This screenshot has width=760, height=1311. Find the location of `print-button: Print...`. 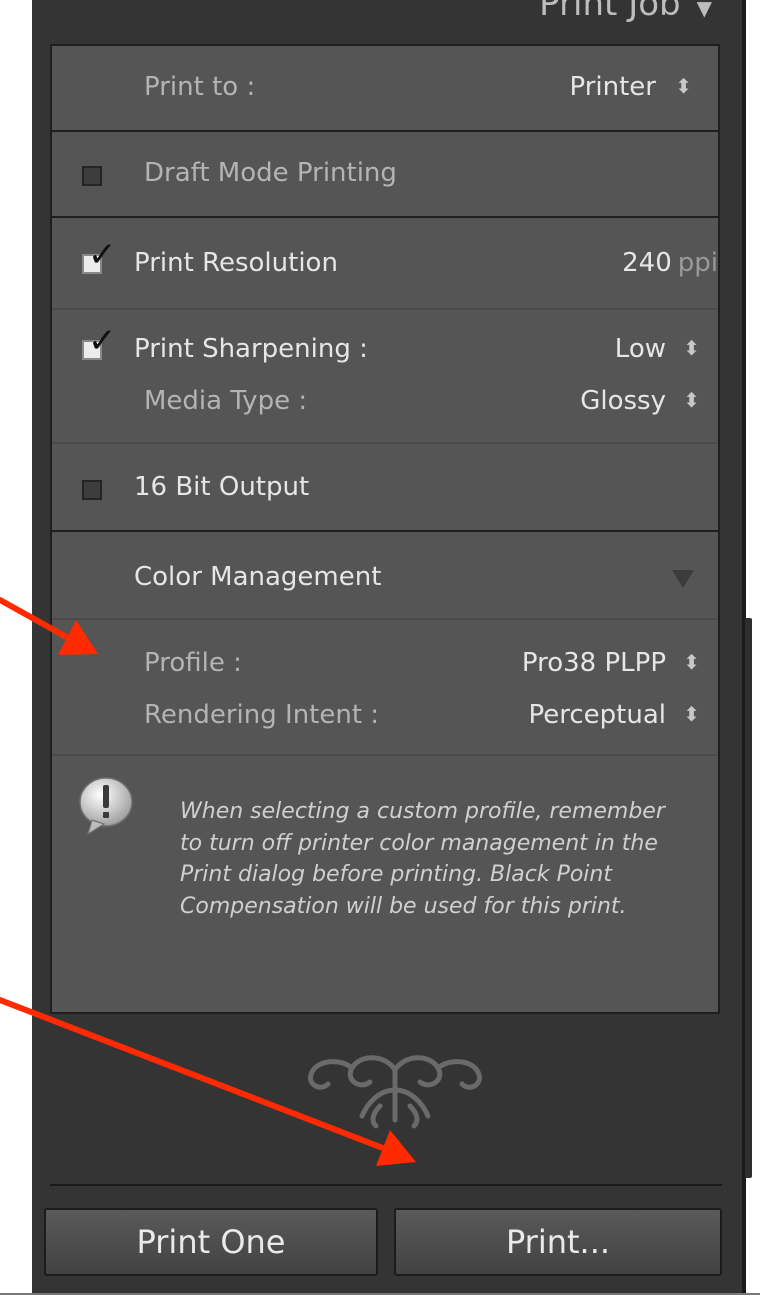

print-button: Print... is located at coordinates (558, 1242).